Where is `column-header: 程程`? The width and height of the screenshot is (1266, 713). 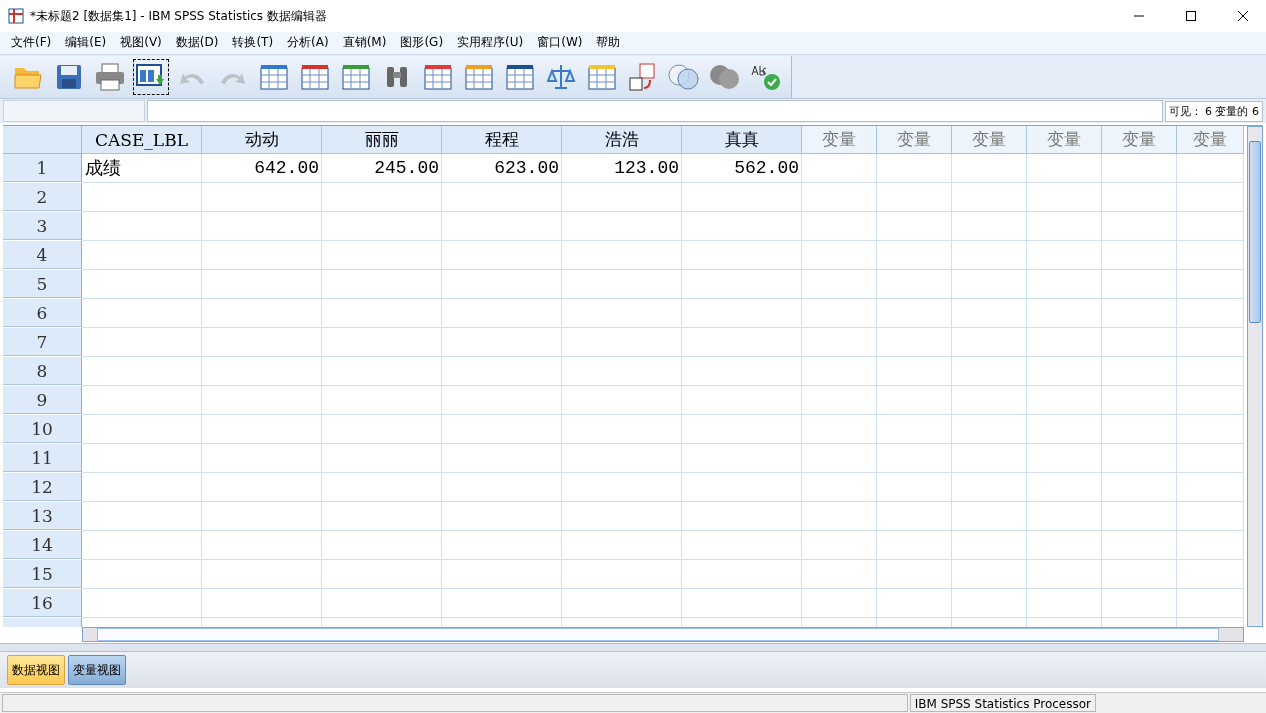
column-header: 程程 is located at coordinates (502, 140).